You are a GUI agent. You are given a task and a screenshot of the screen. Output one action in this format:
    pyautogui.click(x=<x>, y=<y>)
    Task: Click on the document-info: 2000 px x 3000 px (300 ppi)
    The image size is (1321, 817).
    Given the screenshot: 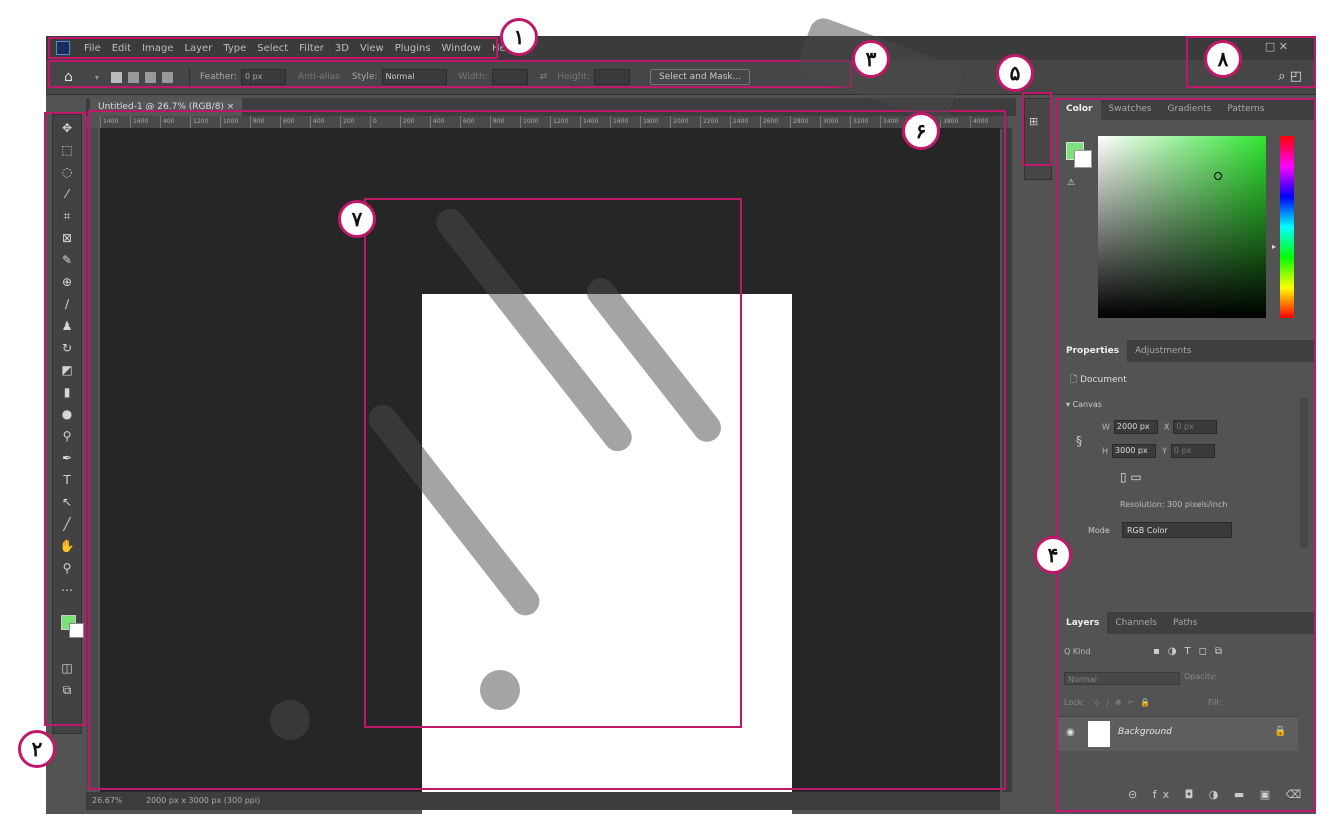 What is the action you would take?
    pyautogui.click(x=203, y=801)
    